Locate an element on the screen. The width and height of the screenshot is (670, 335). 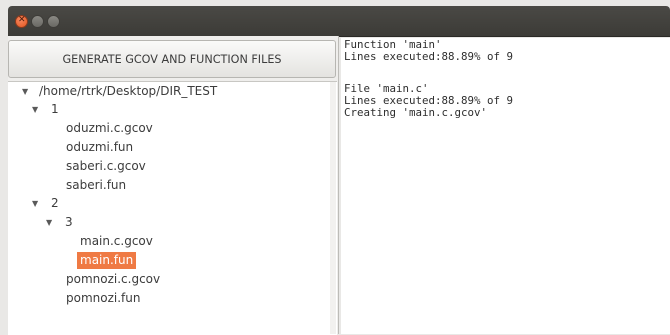
tree-node-file: saberi.c.gcov is located at coordinates (106, 166).